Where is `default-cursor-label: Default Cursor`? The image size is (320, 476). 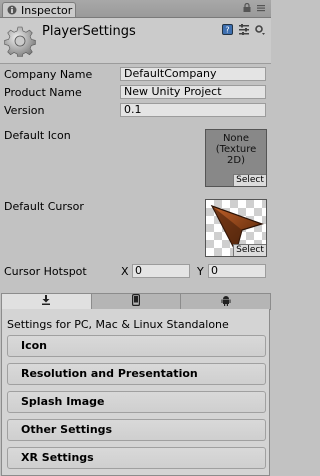 default-cursor-label: Default Cursor is located at coordinates (44, 206).